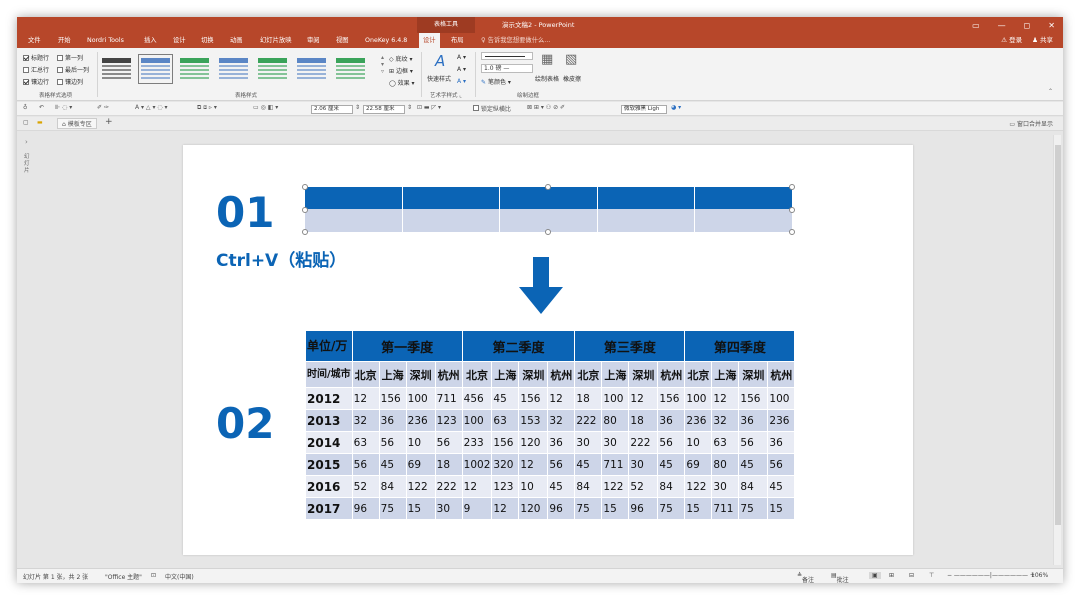  Describe the element at coordinates (63, 107) in the screenshot. I see `align-icon: ⊪ ◌ ▾` at that location.